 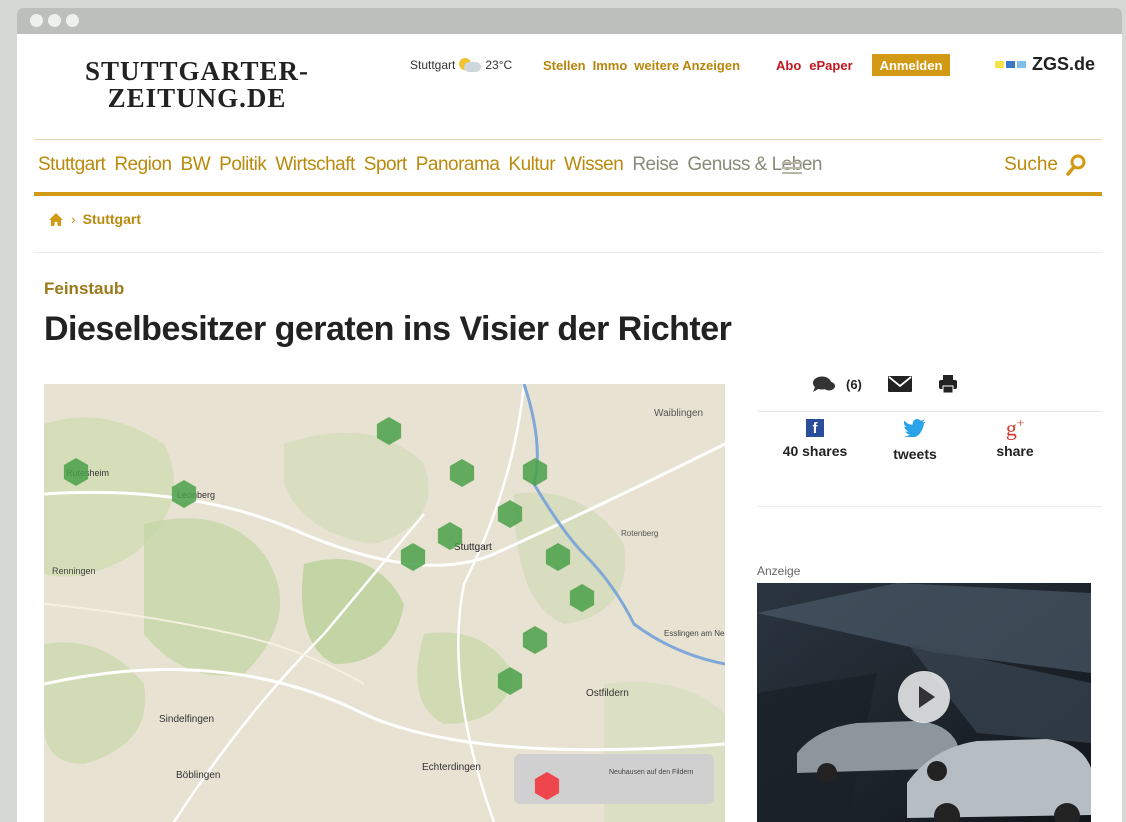 I want to click on map-label: Ostfildern, so click(x=607, y=693).